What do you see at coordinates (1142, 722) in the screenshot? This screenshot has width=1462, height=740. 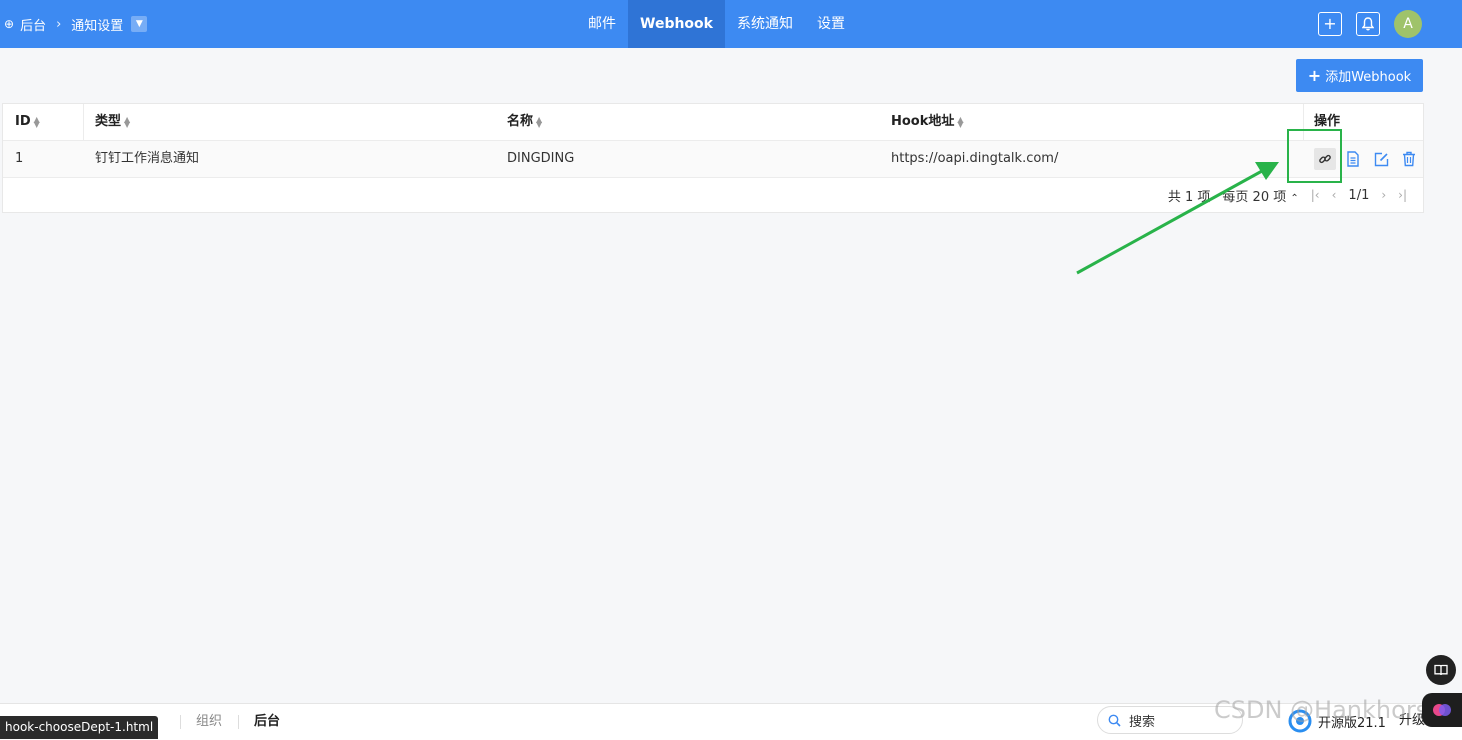 I see `search-placeholder: 搜索` at bounding box center [1142, 722].